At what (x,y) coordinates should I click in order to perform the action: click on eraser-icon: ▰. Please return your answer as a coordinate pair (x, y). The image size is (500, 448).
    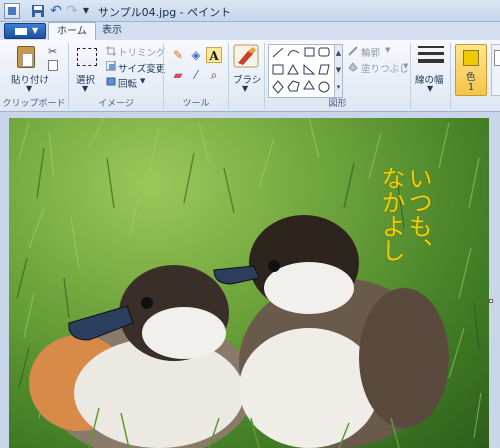
    Looking at the image, I should click on (178, 75).